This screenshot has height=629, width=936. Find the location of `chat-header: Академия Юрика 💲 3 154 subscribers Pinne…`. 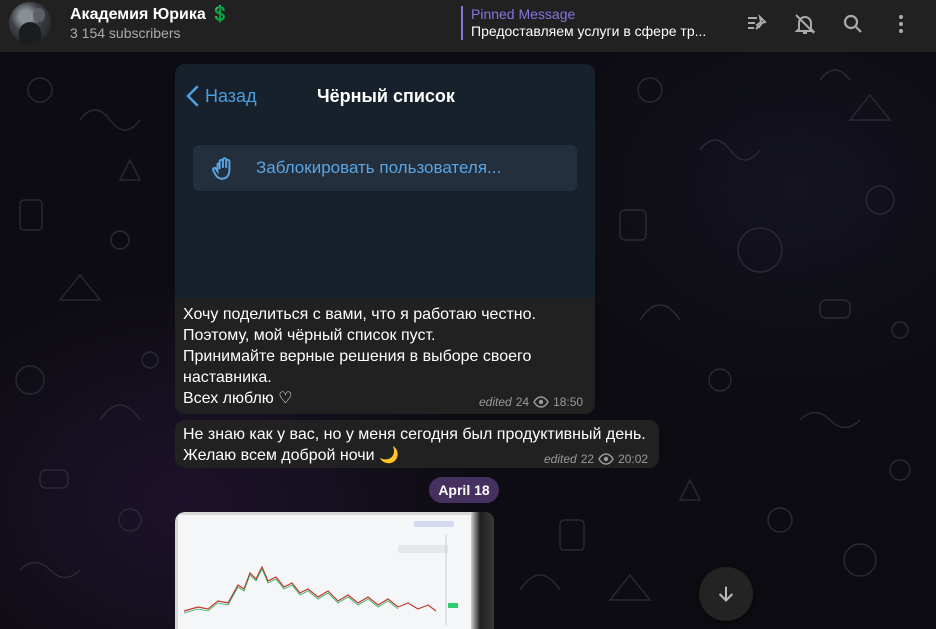

chat-header: Академия Юрика 💲 3 154 subscribers Pinne… is located at coordinates (468, 26).